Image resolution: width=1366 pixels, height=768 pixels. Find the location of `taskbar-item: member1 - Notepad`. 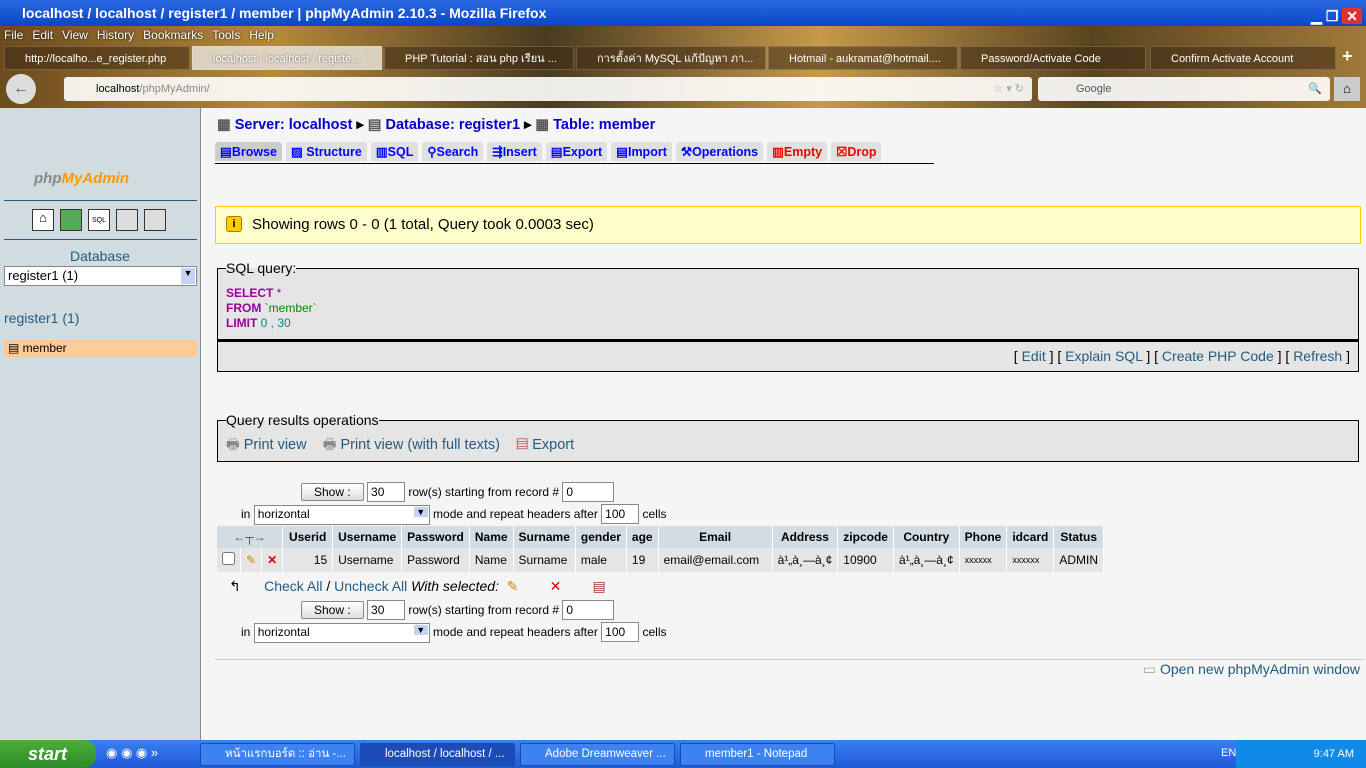

taskbar-item: member1 - Notepad is located at coordinates (757, 754).